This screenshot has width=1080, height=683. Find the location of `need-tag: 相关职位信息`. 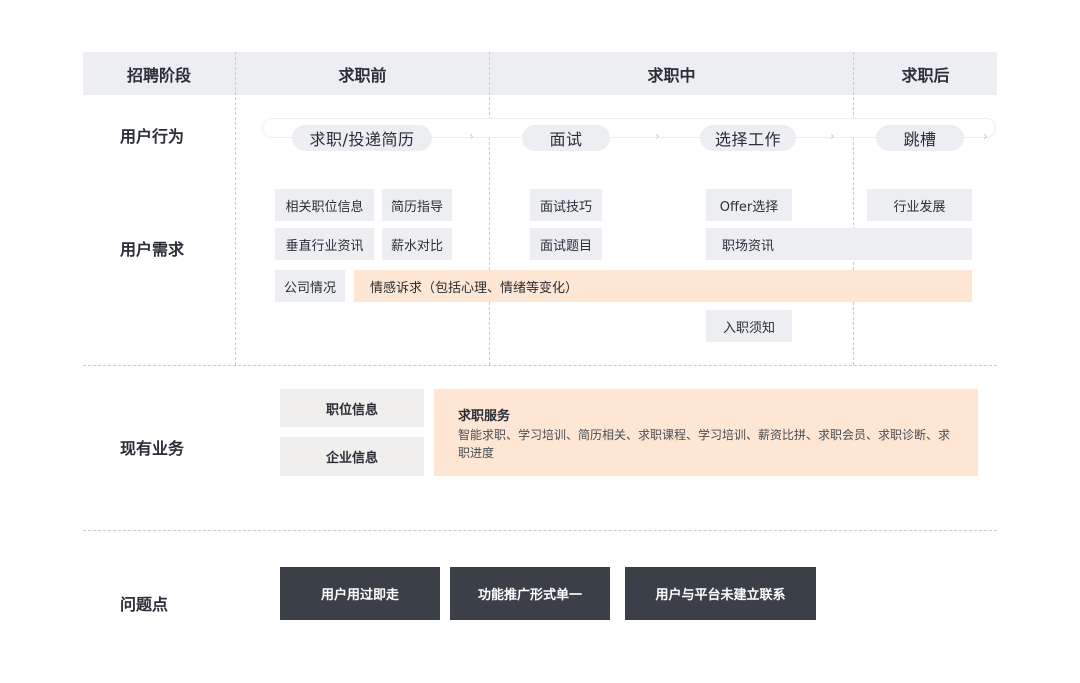

need-tag: 相关职位信息 is located at coordinates (324, 205).